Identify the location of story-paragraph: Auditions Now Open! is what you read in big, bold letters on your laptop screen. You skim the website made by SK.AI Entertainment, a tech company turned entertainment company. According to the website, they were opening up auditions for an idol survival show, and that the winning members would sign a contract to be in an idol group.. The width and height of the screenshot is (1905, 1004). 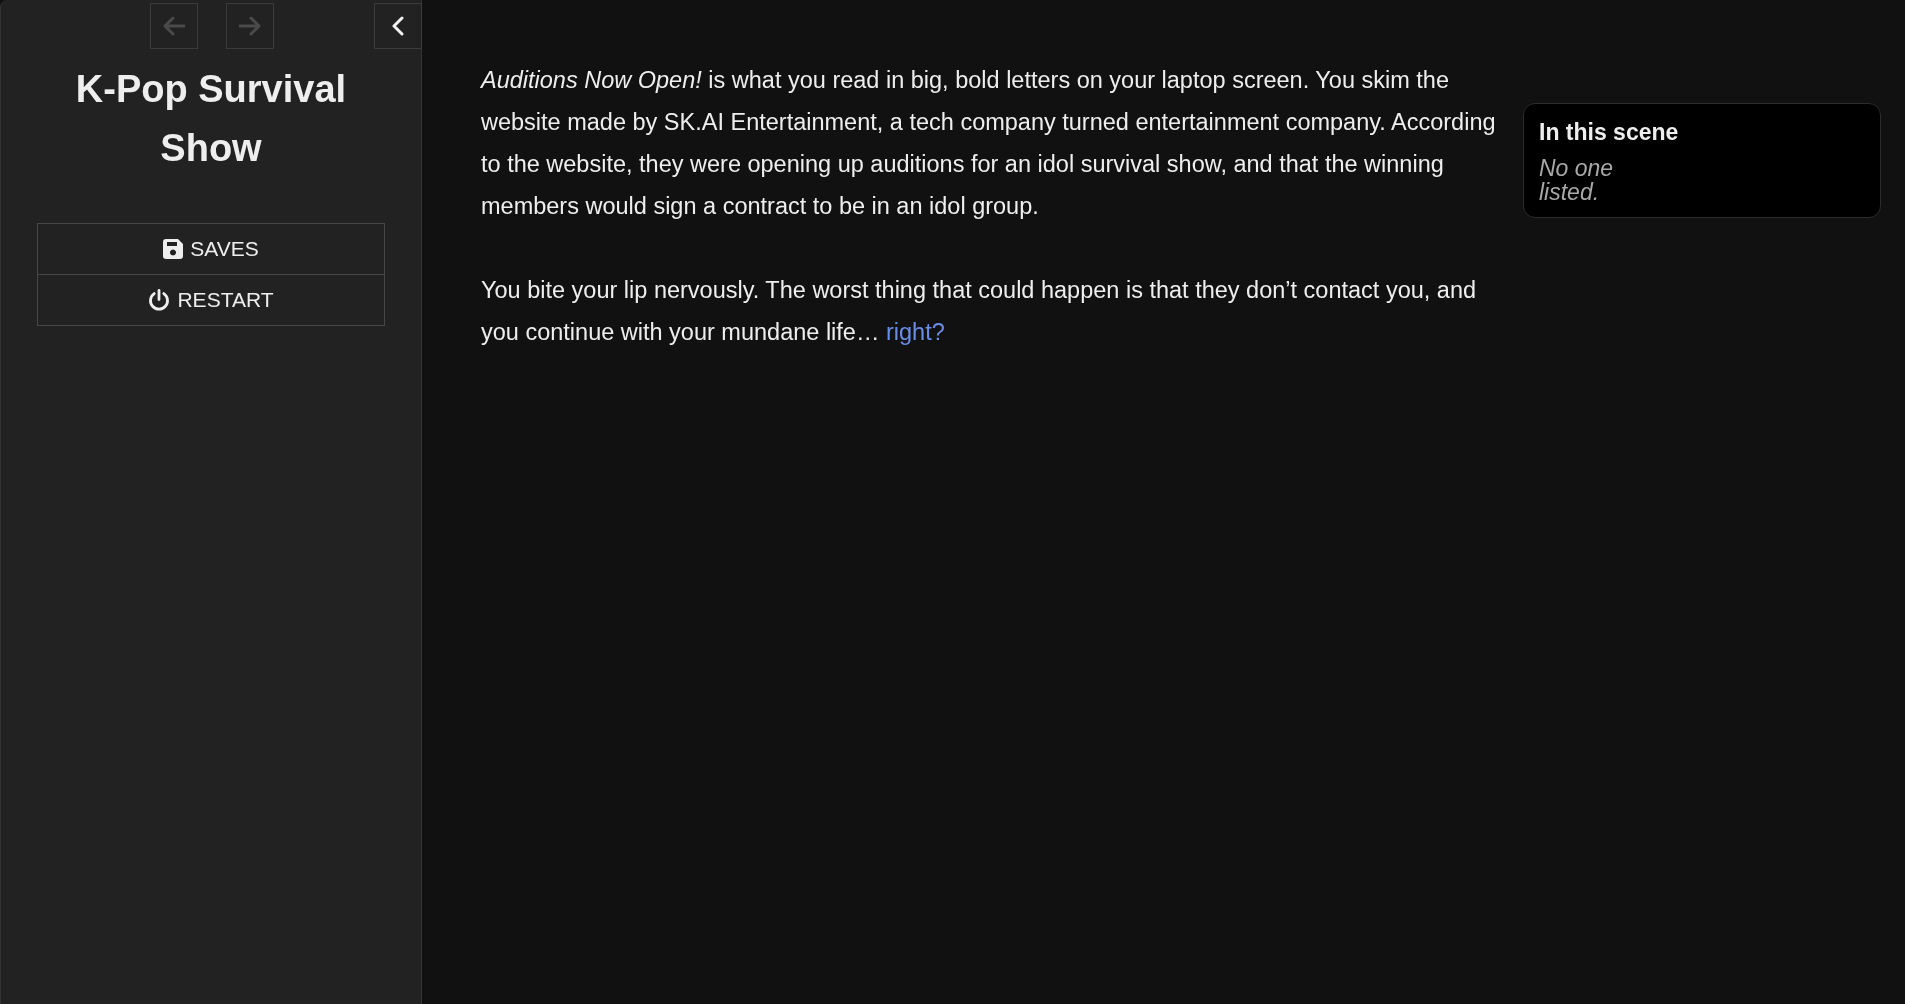
(989, 143).